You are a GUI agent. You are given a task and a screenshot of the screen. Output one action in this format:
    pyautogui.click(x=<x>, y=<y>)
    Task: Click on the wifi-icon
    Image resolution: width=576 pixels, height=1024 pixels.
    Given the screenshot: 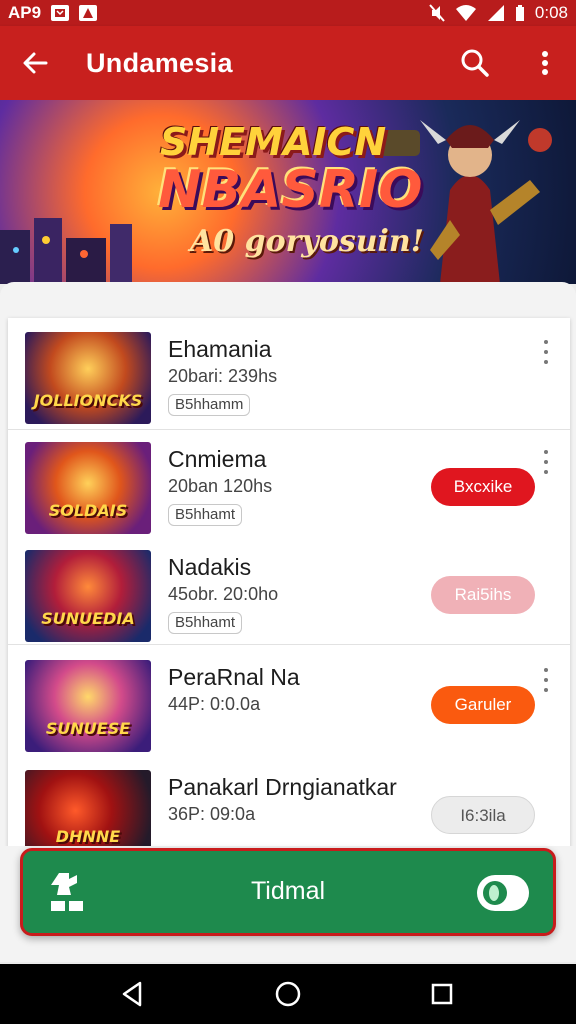 What is the action you would take?
    pyautogui.click(x=465, y=13)
    